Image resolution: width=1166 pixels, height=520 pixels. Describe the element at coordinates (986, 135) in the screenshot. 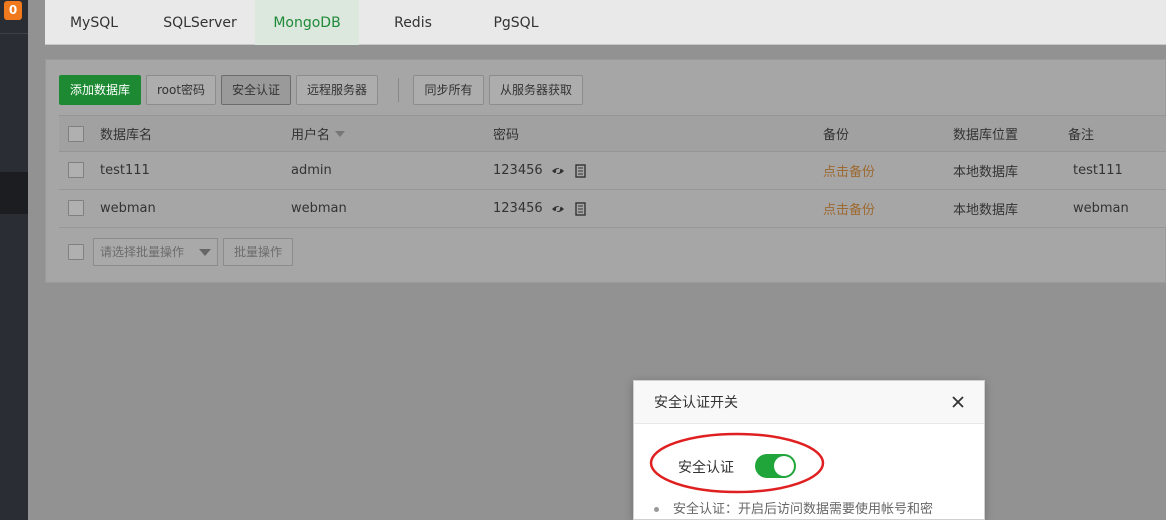

I see `header-location: 数据库位置` at that location.